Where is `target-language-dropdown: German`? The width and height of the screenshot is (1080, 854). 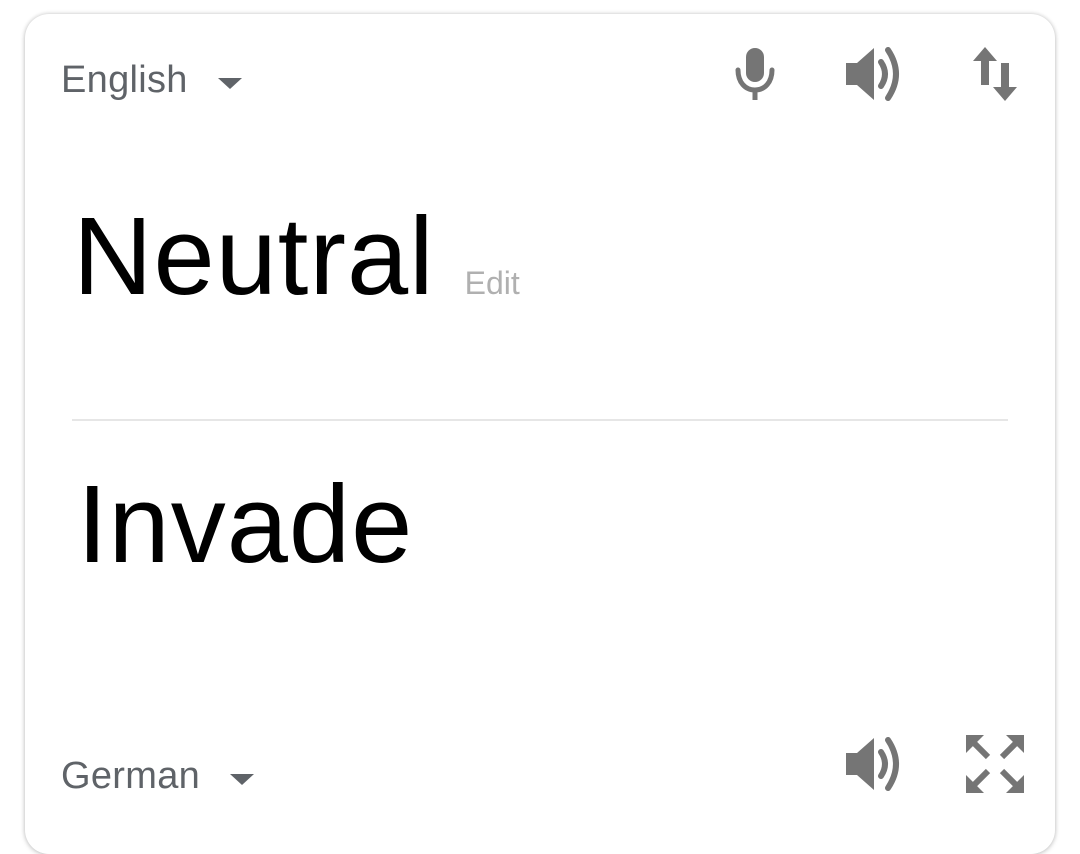
target-language-dropdown: German is located at coordinates (158, 776).